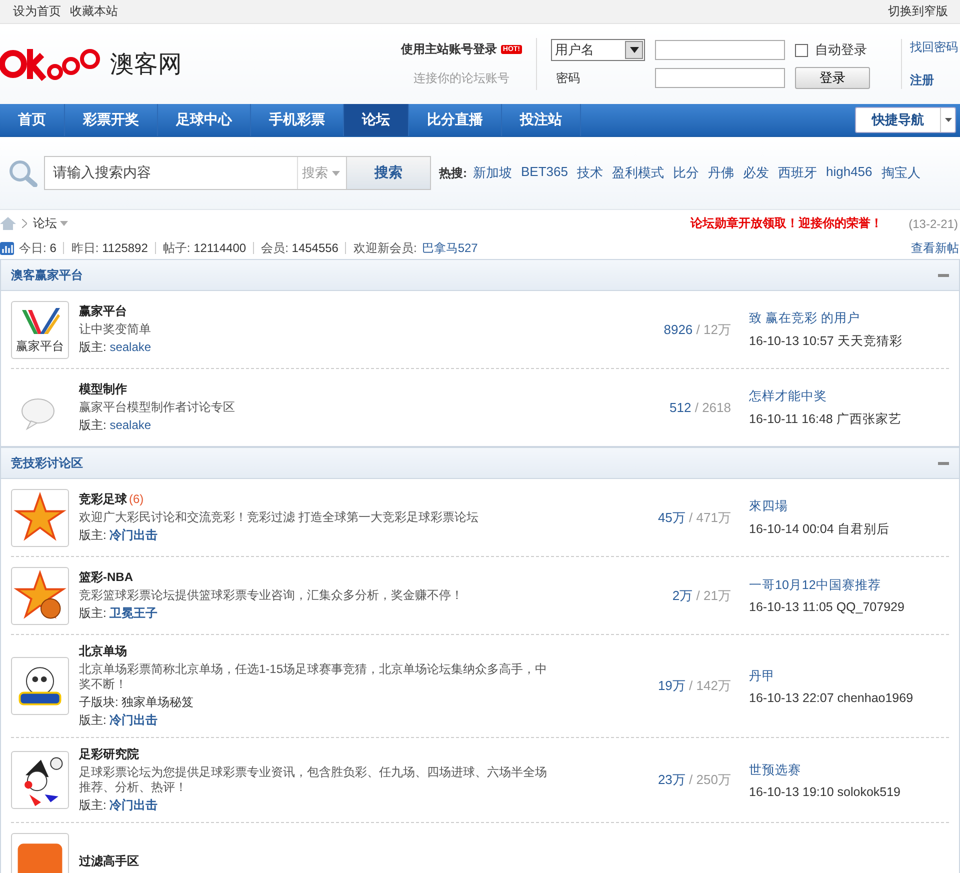 This screenshot has height=873, width=960. I want to click on forum-title: 赢家平台, so click(103, 311).